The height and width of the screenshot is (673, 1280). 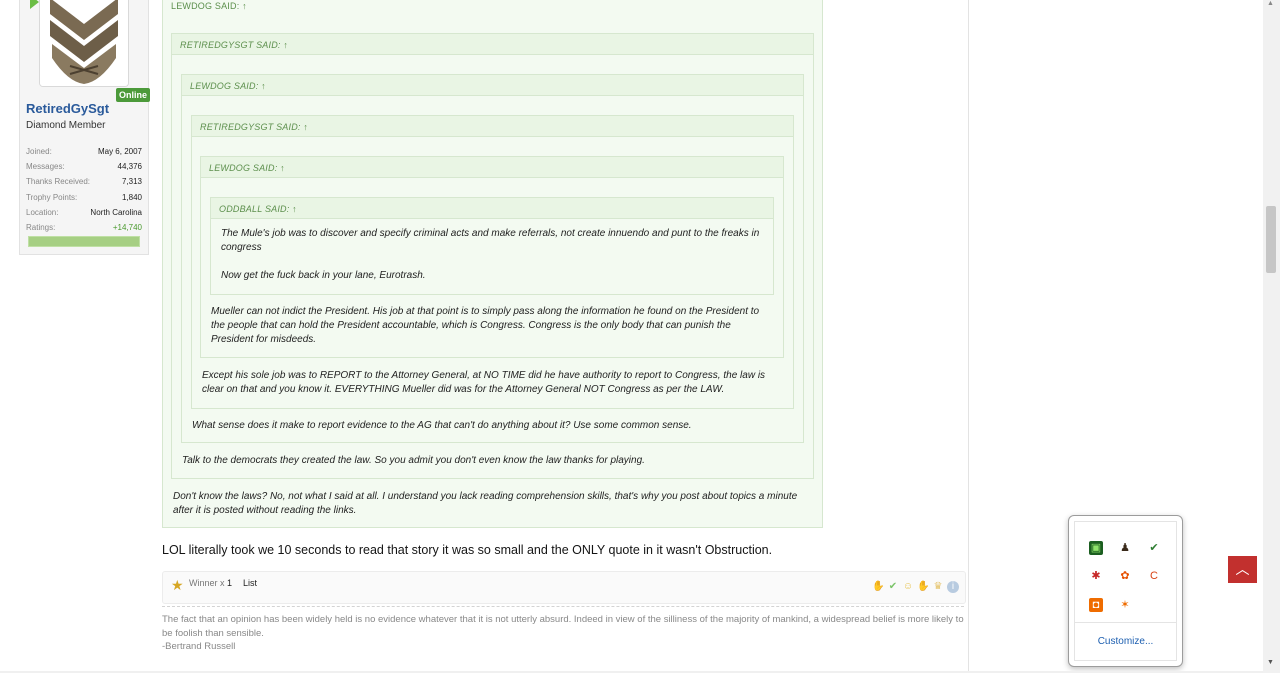 I want to click on sergeant-chevron-avatar-icon, so click(x=84, y=43).